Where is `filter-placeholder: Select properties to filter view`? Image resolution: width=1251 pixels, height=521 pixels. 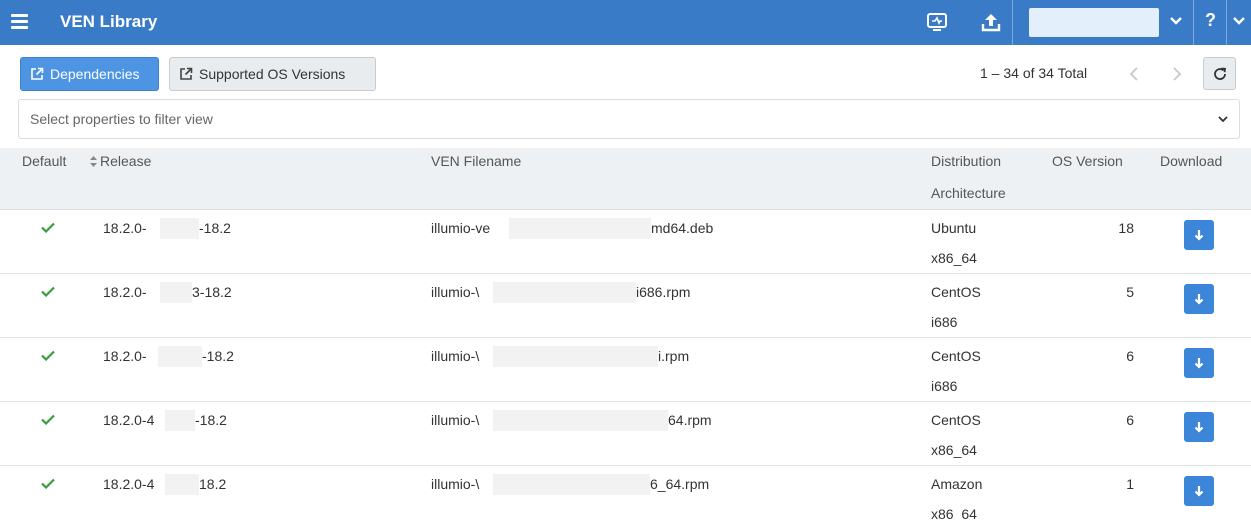
filter-placeholder: Select properties to filter view is located at coordinates (121, 119).